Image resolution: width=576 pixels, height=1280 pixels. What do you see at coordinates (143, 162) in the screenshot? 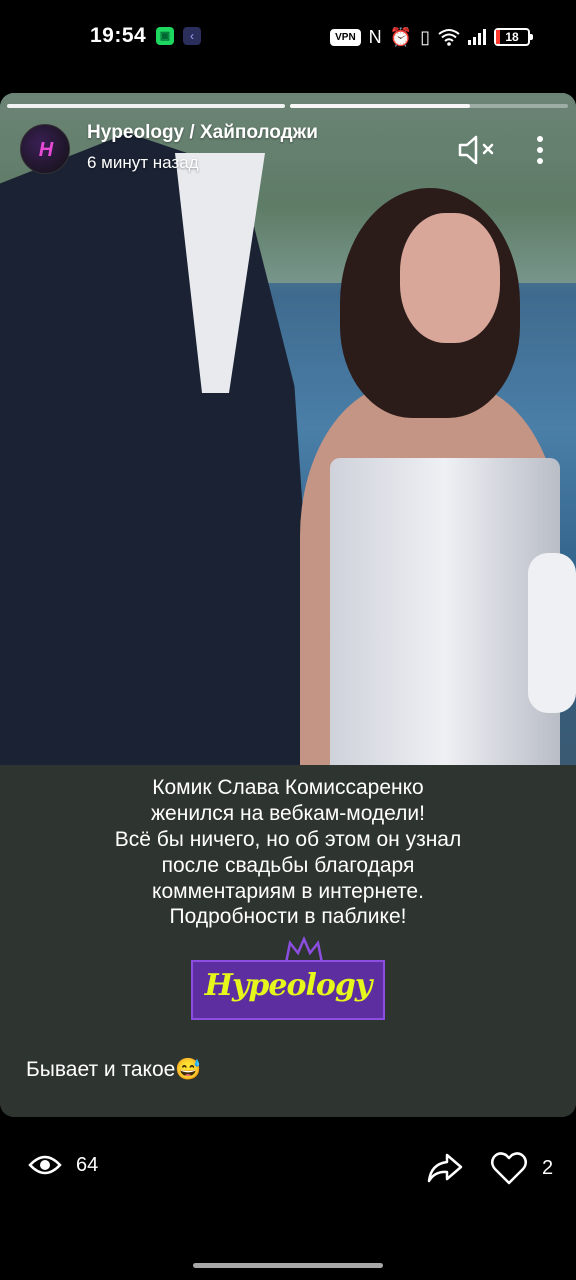
I see `post-time: 6 минут назад` at bounding box center [143, 162].